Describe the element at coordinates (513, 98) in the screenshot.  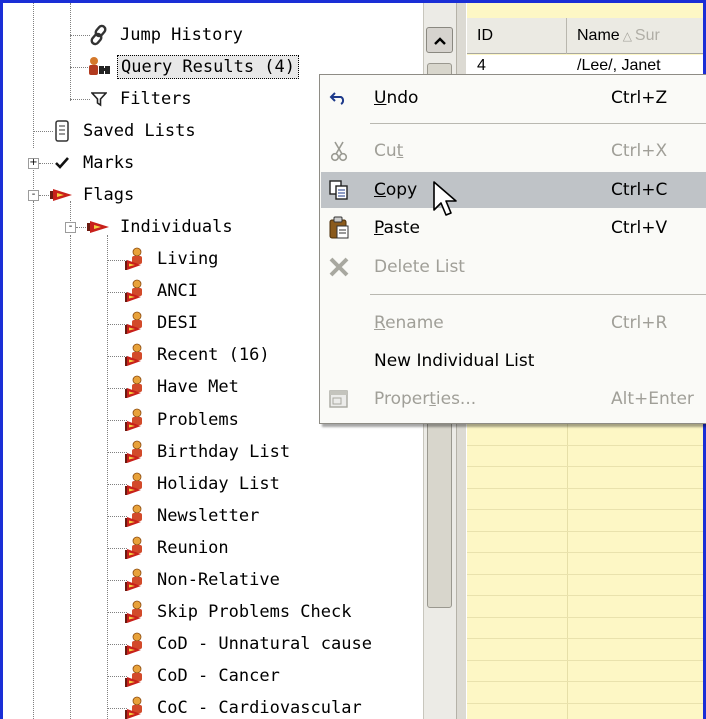
I see `menu-item-undo: Undo Ctrl+Z` at that location.